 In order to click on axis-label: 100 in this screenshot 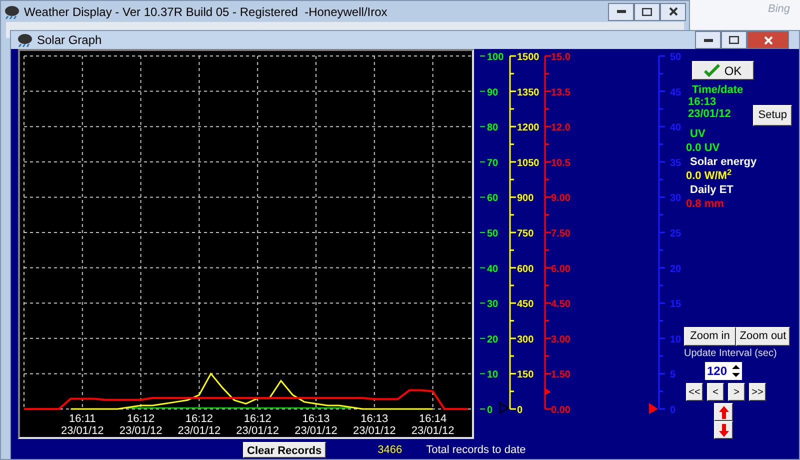, I will do `click(495, 57)`.